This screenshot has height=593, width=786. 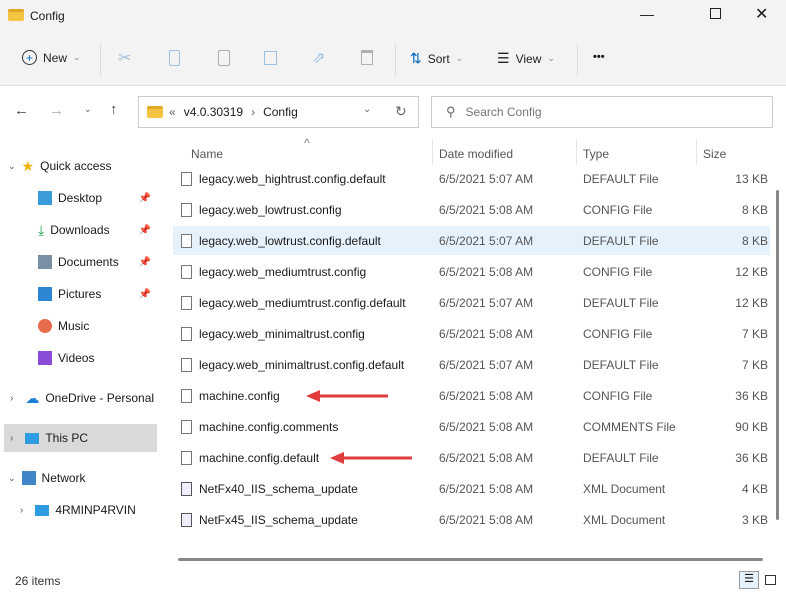 I want to click on file-name: machine.config.comments, so click(x=269, y=426).